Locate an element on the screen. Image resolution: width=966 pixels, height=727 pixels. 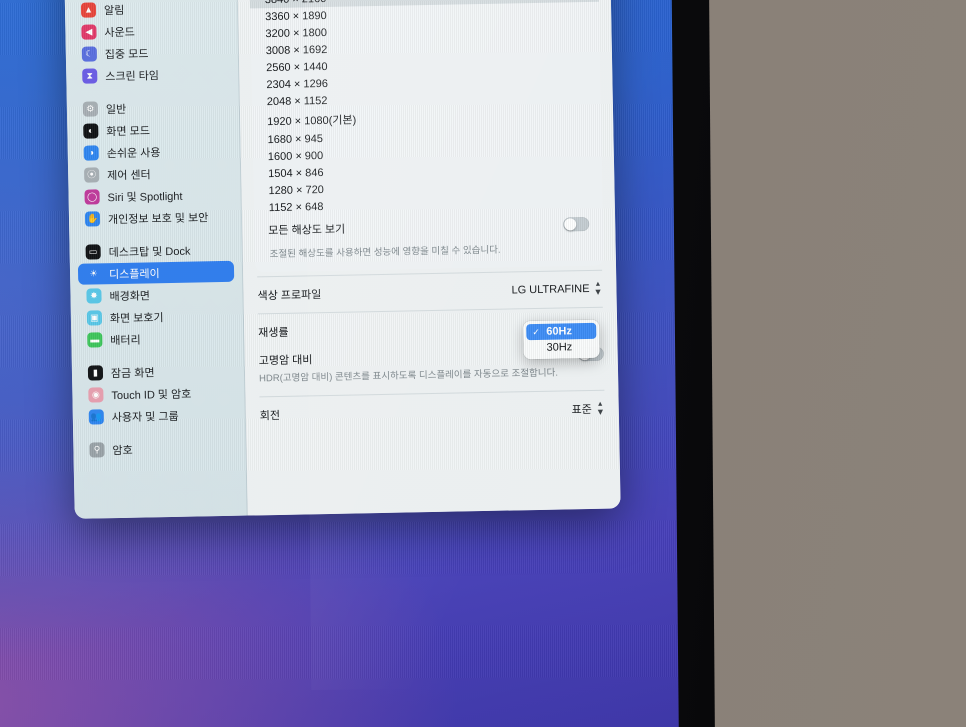
sidebar-item-label: 알림 is located at coordinates (114, 10).